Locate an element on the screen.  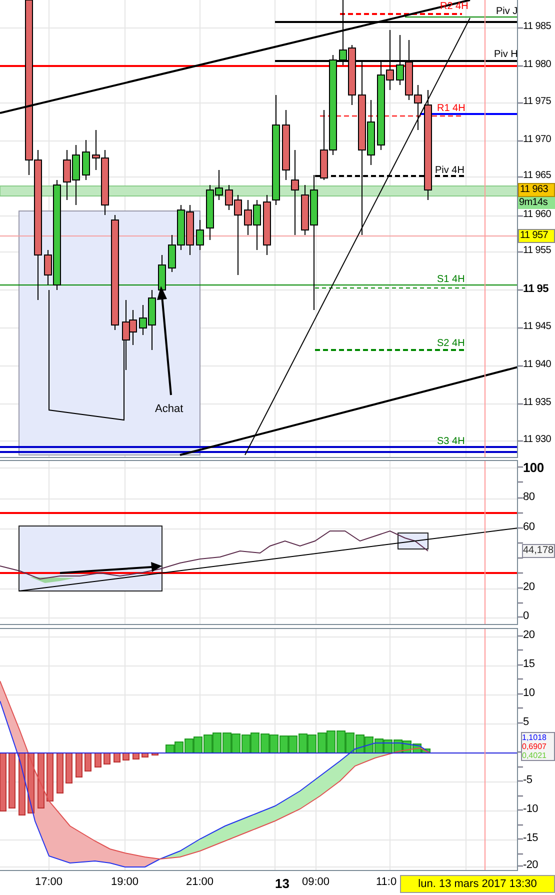
axis-label: -15 is located at coordinates (530, 838).